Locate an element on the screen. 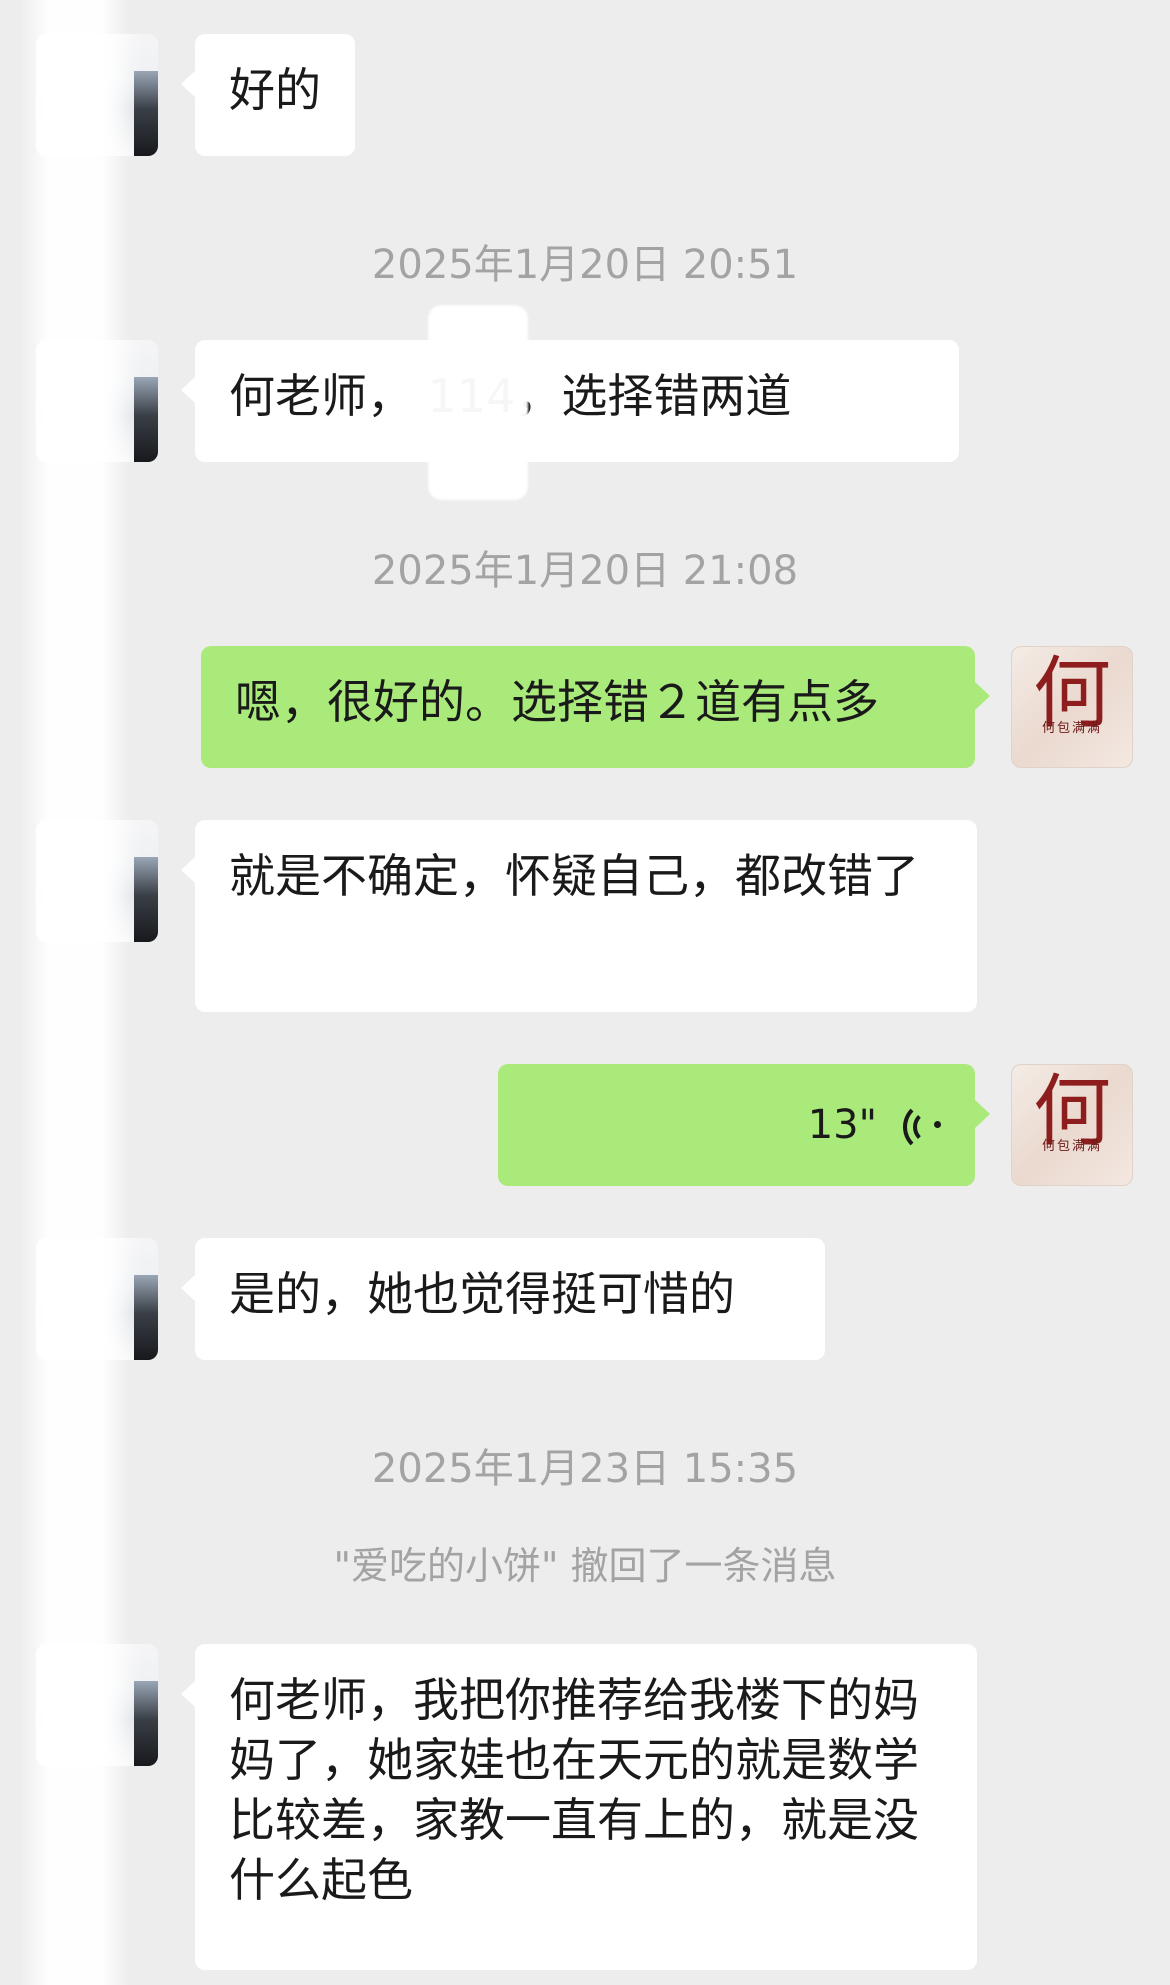  voice-wave-icon is located at coordinates (929, 1127).